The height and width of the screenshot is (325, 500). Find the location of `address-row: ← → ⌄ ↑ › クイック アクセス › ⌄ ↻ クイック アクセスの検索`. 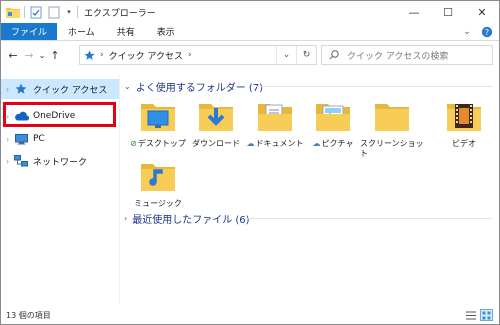

address-row: ← → ⌄ ↑ › クイック アクセス › ⌄ ↻ クイック アクセスの検索 is located at coordinates (250, 55).